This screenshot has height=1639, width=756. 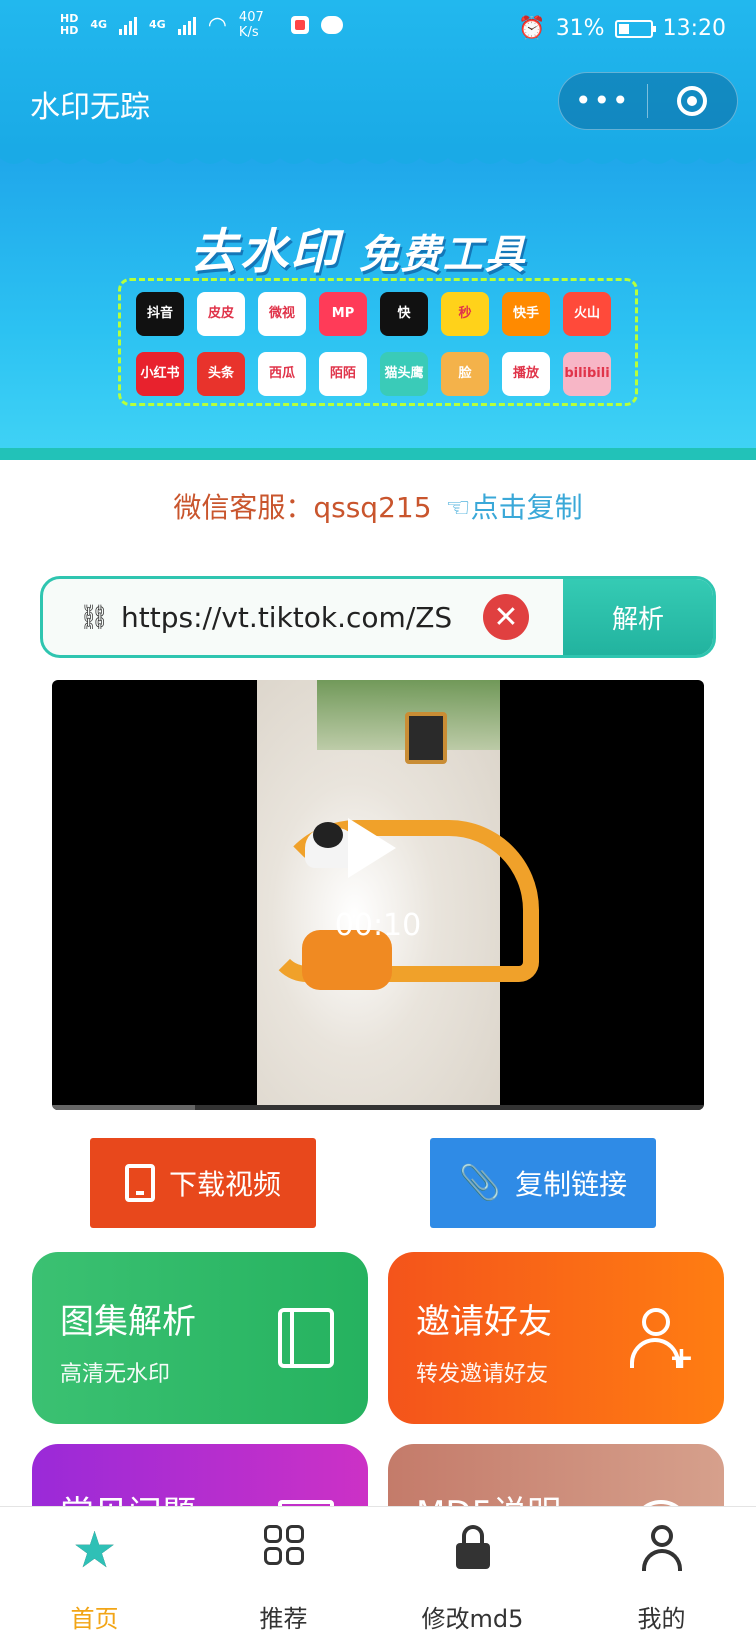 I want to click on network-speed: 407 K/s, so click(x=251, y=25).